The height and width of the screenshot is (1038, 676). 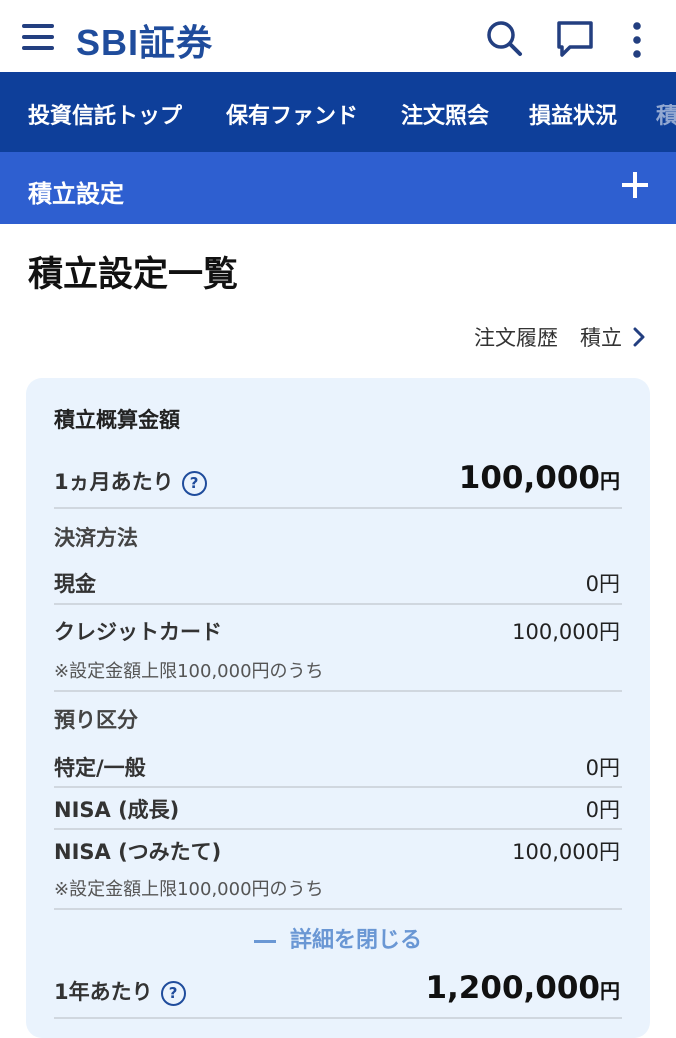 I want to click on hamburger-menu-icon, so click(x=38, y=37).